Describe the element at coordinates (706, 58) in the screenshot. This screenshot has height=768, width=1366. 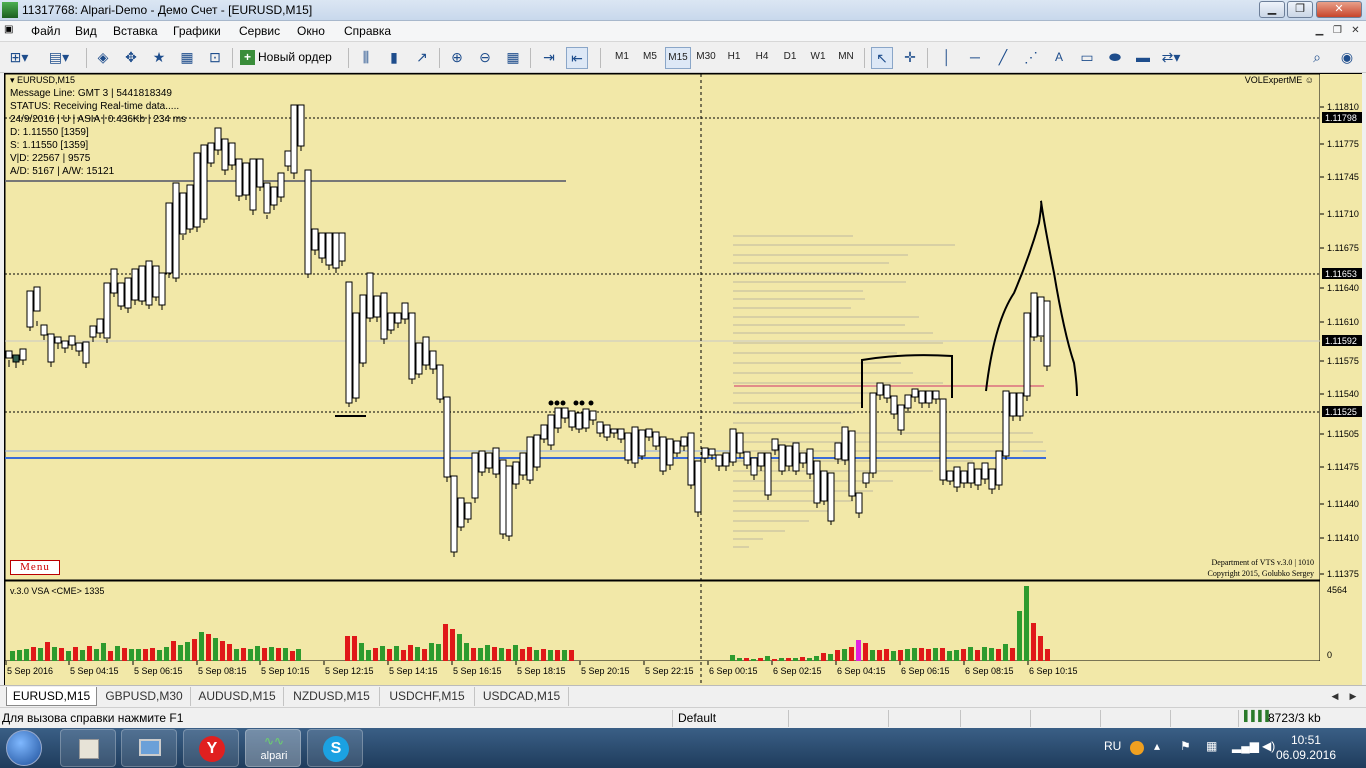
I see `tf-m30: M30` at that location.